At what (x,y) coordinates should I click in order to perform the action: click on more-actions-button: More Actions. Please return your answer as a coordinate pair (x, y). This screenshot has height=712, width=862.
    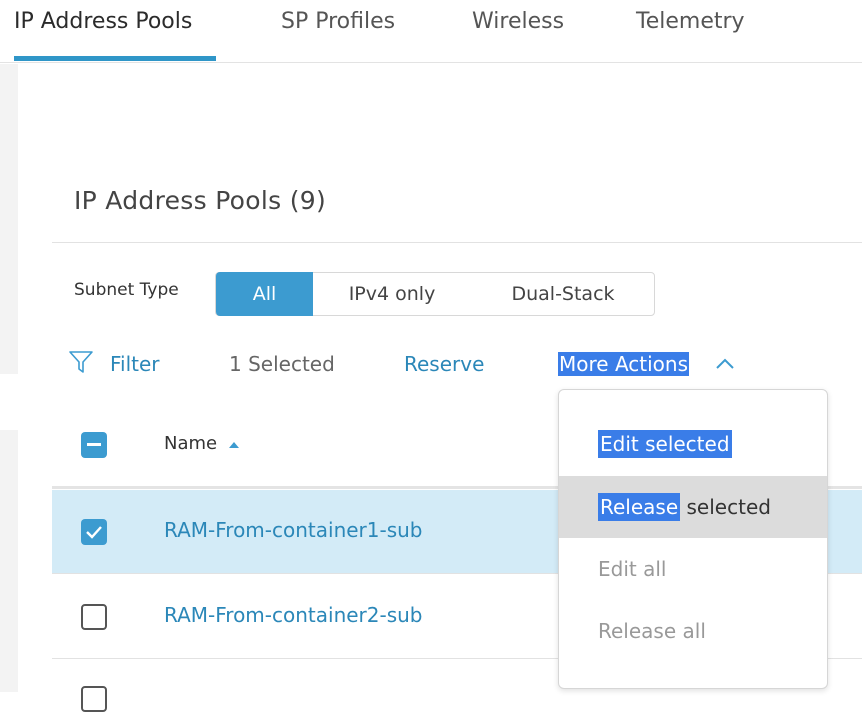
    Looking at the image, I should click on (623, 364).